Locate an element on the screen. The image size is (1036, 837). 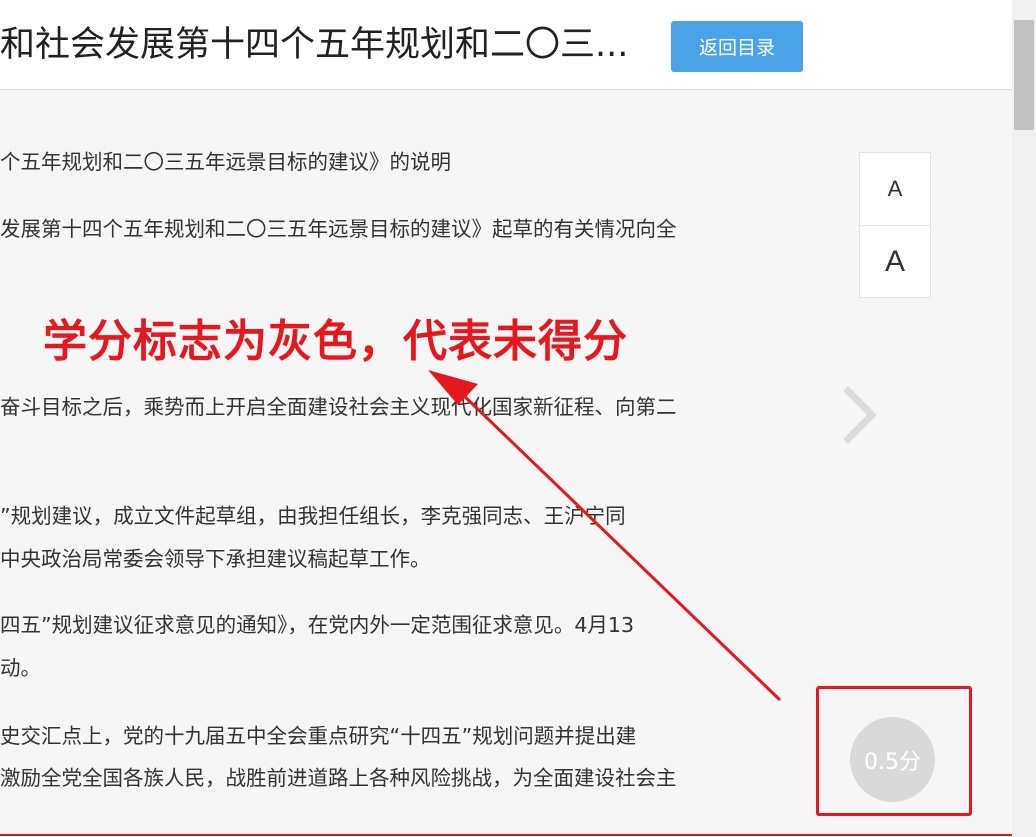
article-line: 激励全党全国各族人民，战胜前进道路上各种风险挑战，为全面建设社会主 is located at coordinates (338, 778).